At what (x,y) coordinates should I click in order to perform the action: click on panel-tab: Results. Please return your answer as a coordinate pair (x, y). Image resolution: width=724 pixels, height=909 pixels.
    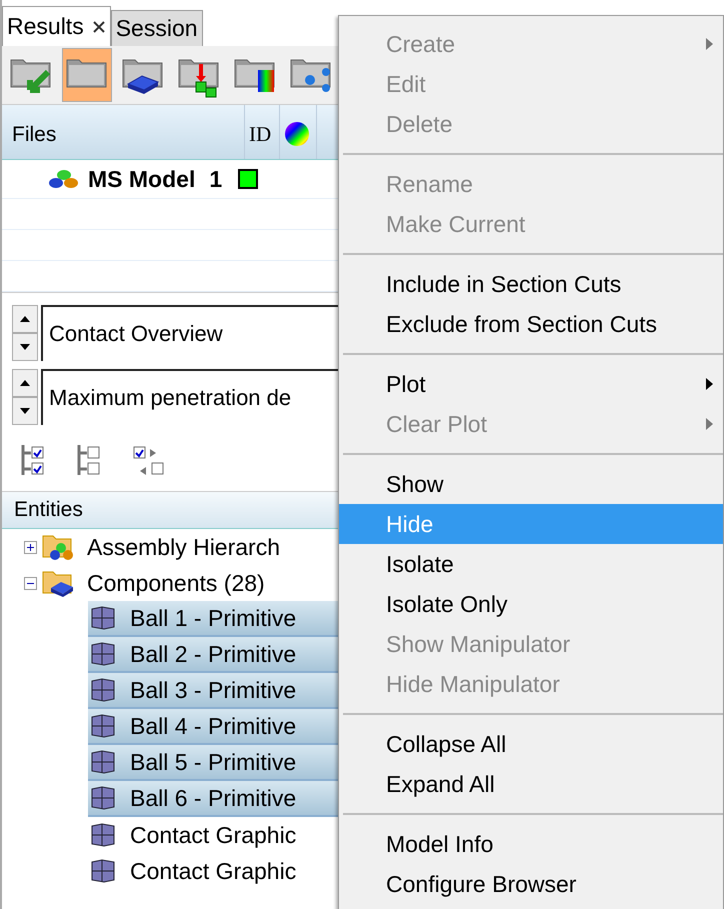
    Looking at the image, I should click on (56, 26).